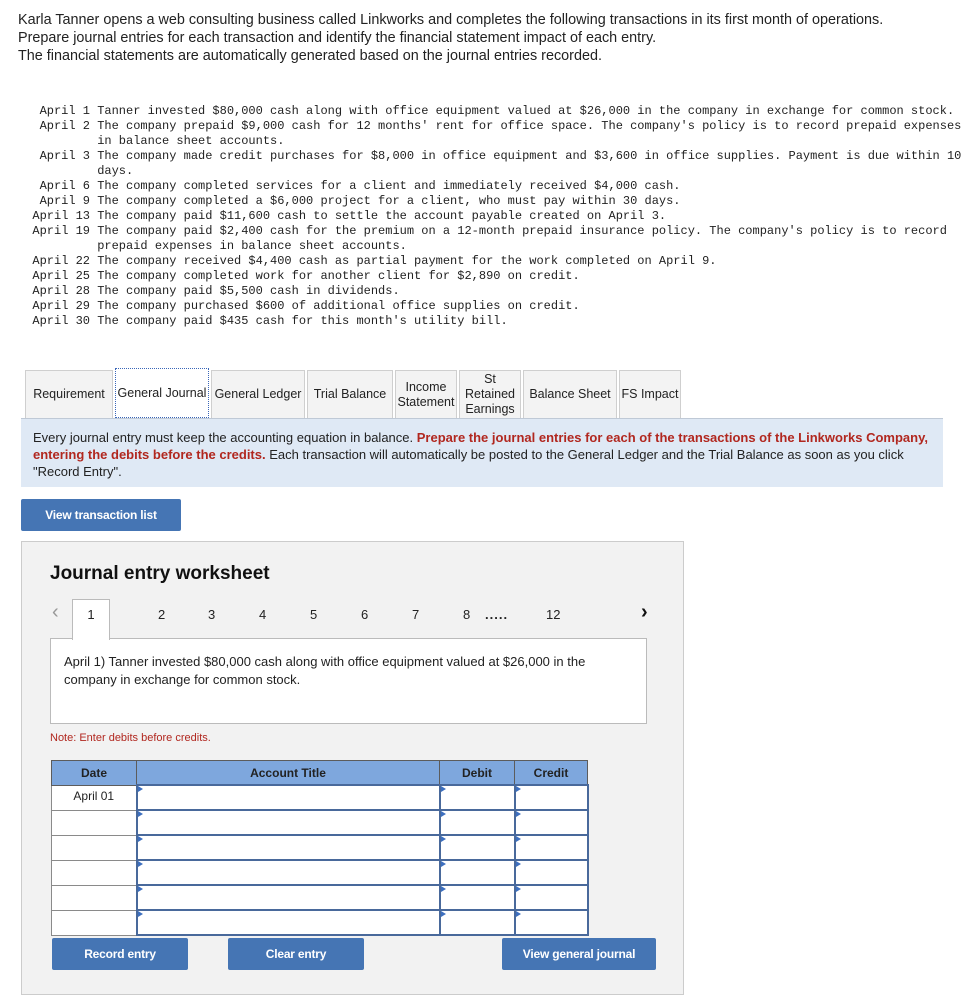  I want to click on journal-entry-table: Date Account Title Debit Credit April 01, so click(320, 848).